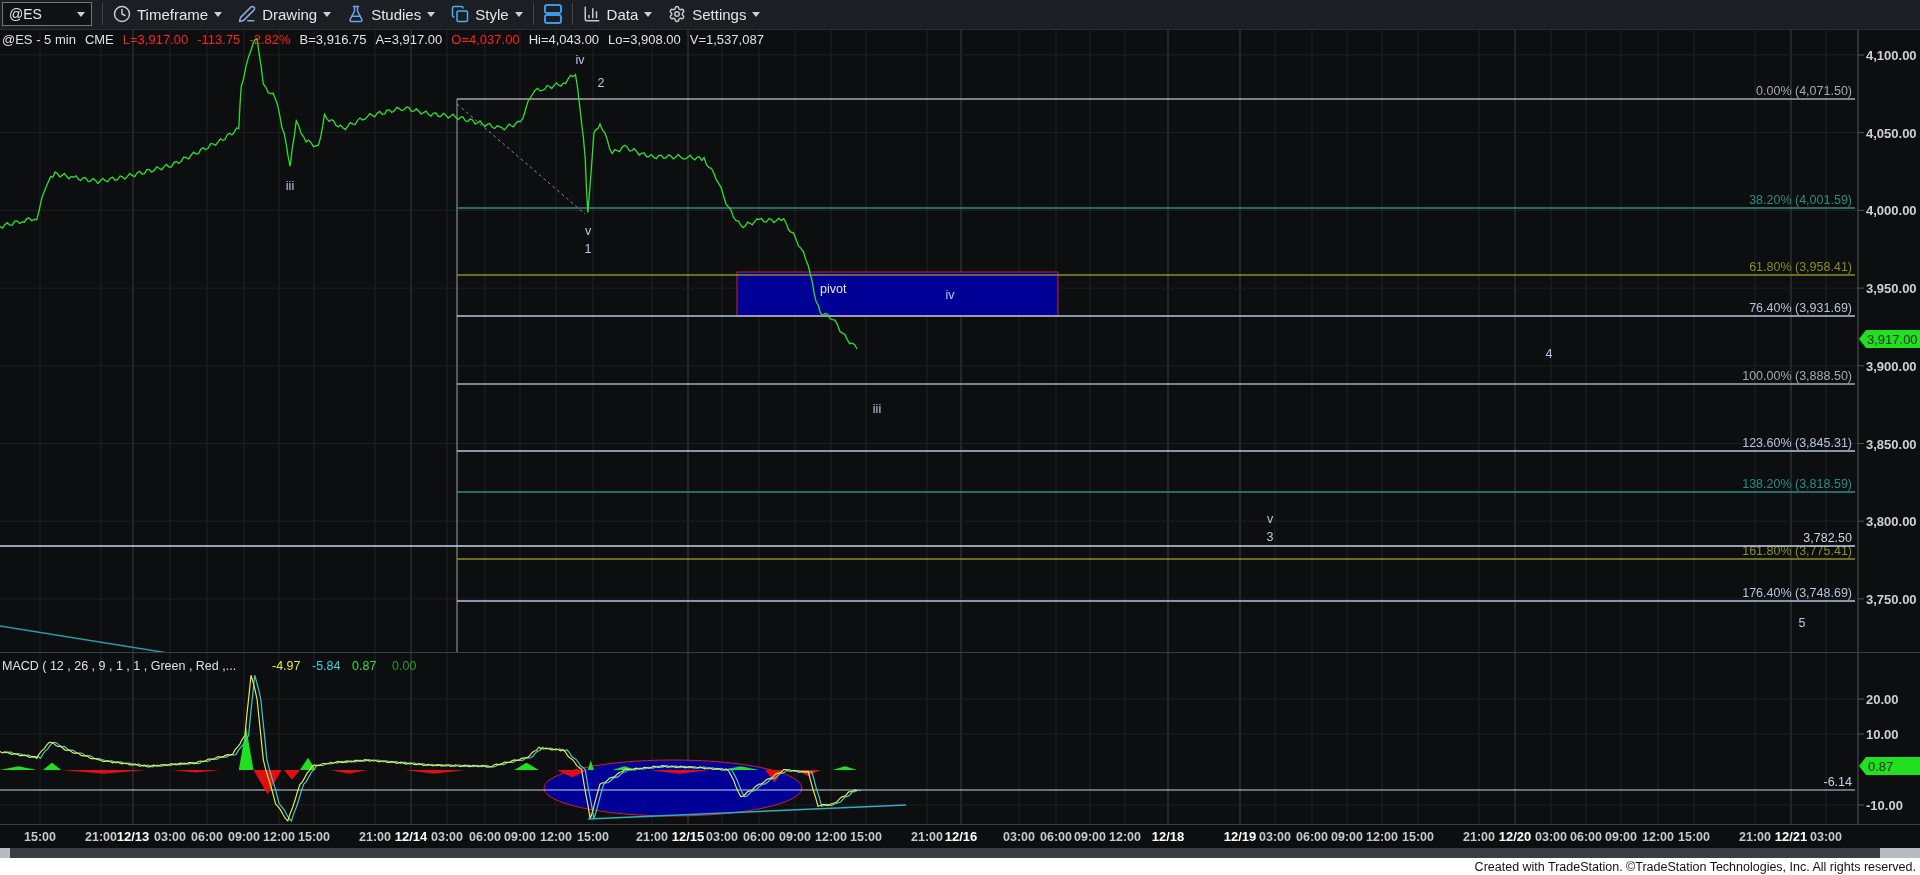  I want to click on price-axis-label: 4,050.00, so click(1891, 133).